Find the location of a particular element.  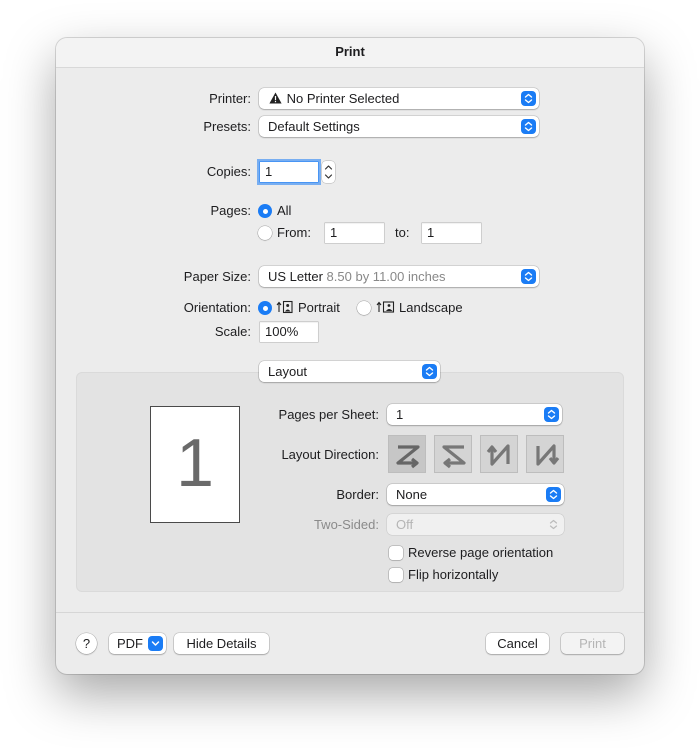

copies-field: 1 is located at coordinates (289, 172).